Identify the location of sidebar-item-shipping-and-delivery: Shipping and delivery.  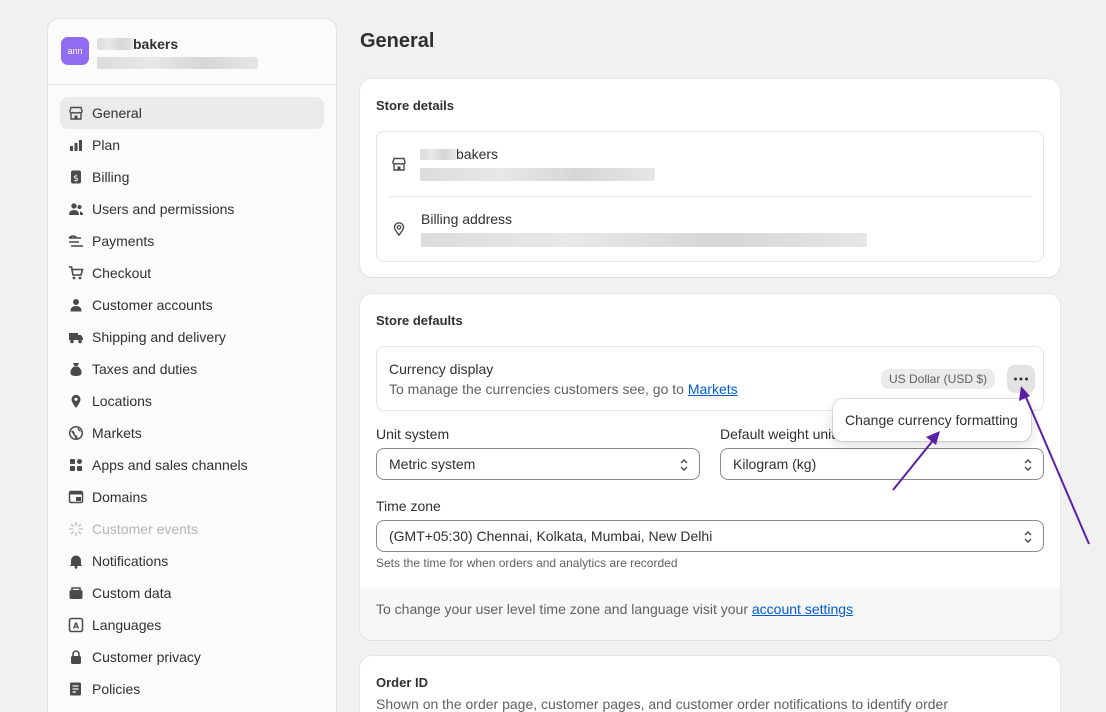
(192, 337).